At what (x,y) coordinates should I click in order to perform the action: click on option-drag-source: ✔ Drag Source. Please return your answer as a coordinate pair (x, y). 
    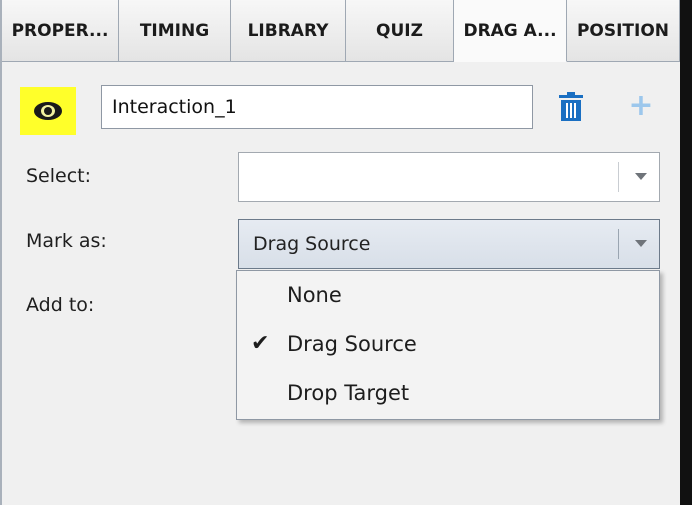
    Looking at the image, I should click on (448, 346).